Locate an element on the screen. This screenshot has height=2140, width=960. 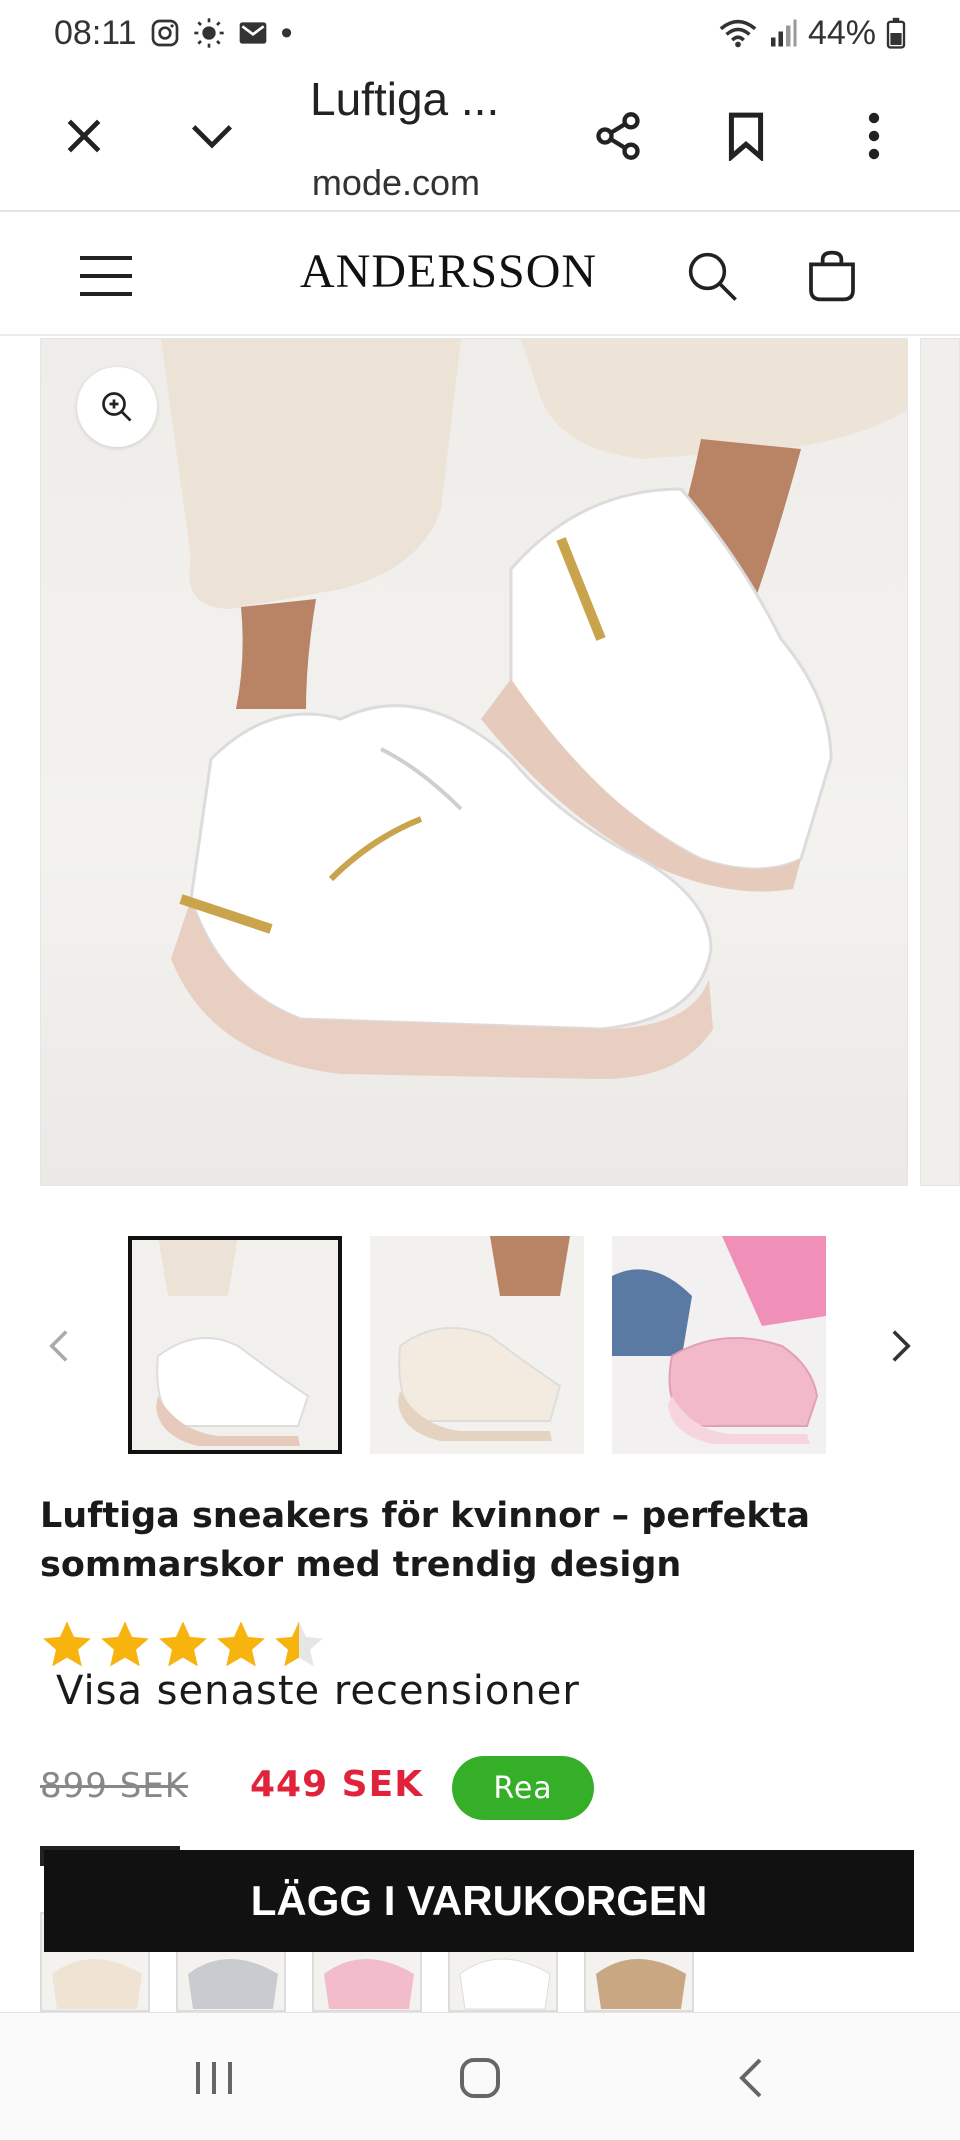
next-image-peek is located at coordinates (940, 762).